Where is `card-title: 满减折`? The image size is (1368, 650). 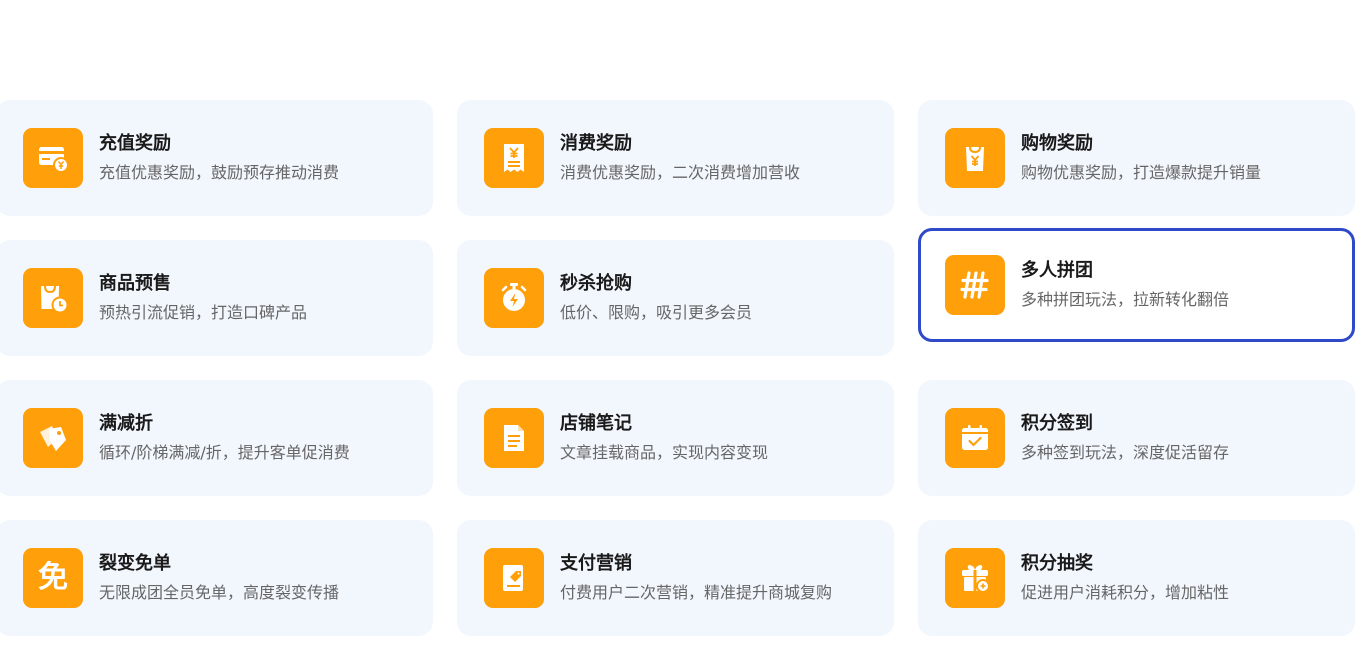 card-title: 满减折 is located at coordinates (126, 423).